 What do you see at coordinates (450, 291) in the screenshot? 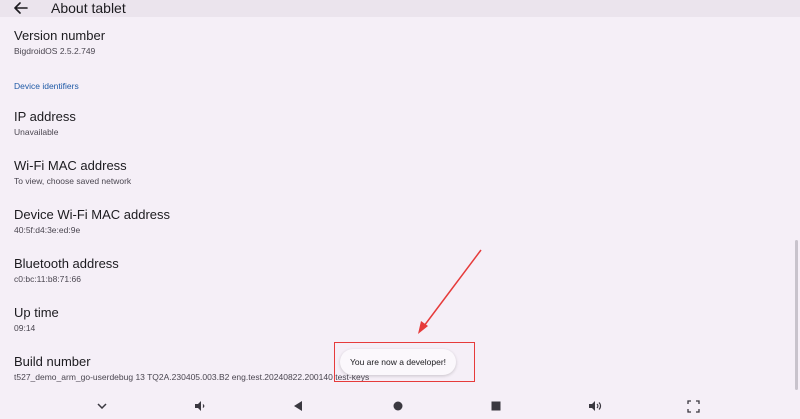
I see `annotation-arrow` at bounding box center [450, 291].